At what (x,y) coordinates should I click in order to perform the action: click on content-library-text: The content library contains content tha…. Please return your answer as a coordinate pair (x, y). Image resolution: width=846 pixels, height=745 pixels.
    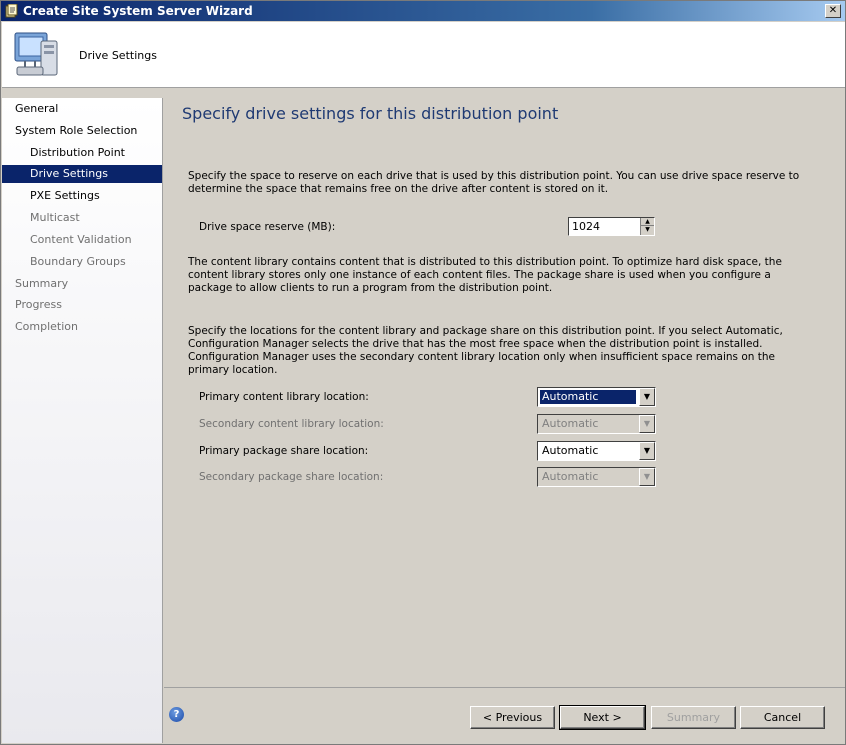
    Looking at the image, I should click on (485, 275).